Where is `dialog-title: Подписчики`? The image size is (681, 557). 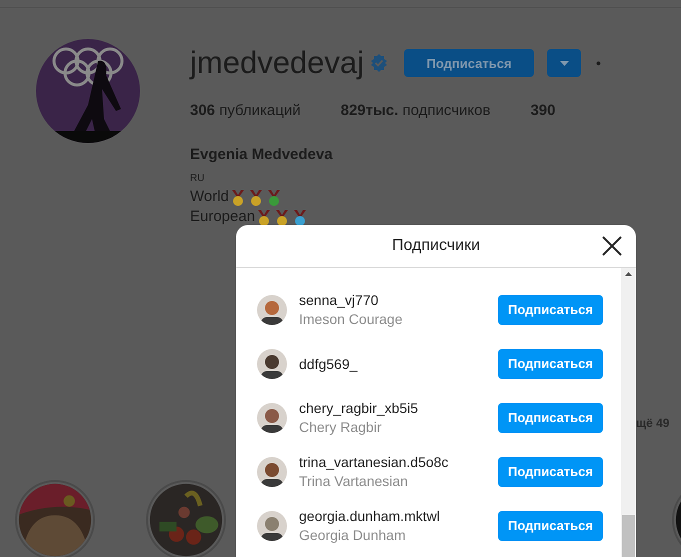
dialog-title: Подписчики is located at coordinates (436, 246).